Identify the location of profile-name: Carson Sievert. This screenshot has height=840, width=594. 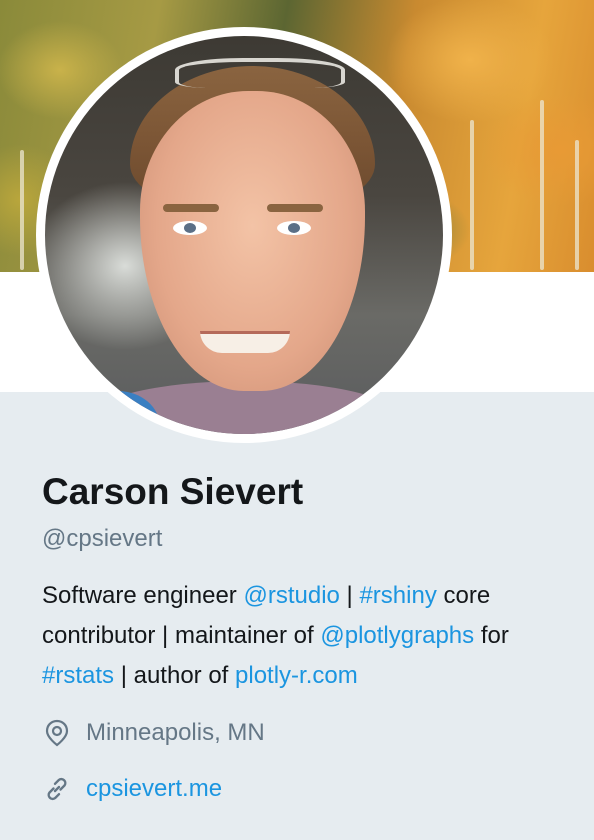
(307, 492).